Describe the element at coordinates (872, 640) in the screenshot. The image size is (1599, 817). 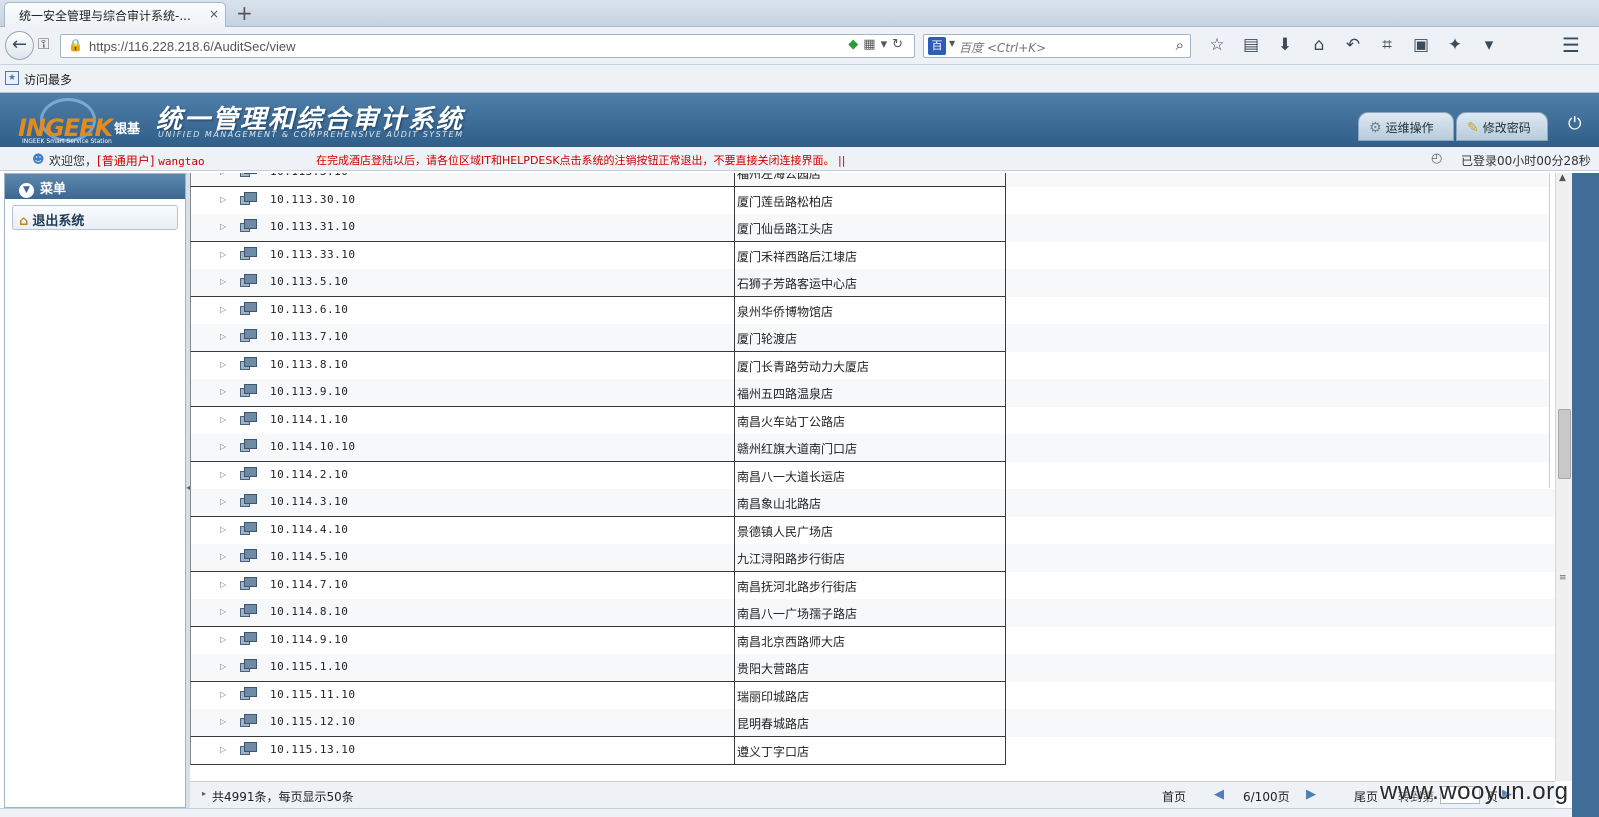
I see `table-row: ▷ 10.114.9.10 南昌北京西路师大店` at that location.